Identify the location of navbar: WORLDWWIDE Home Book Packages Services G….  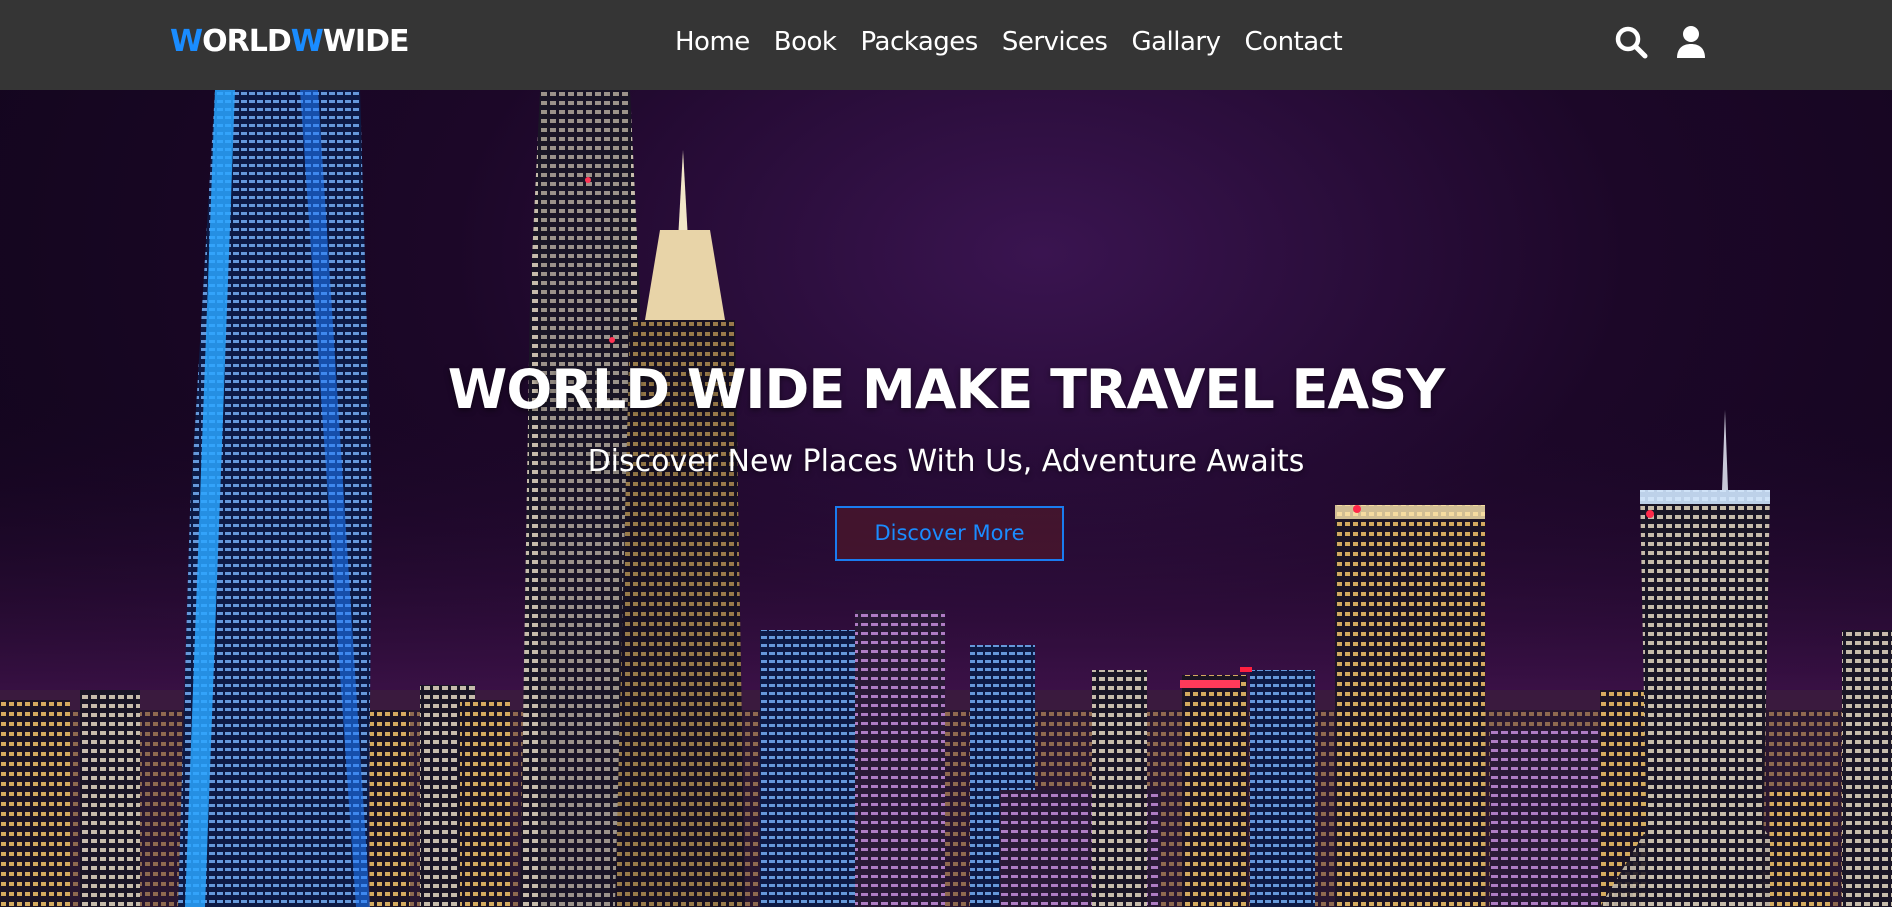
(946, 45).